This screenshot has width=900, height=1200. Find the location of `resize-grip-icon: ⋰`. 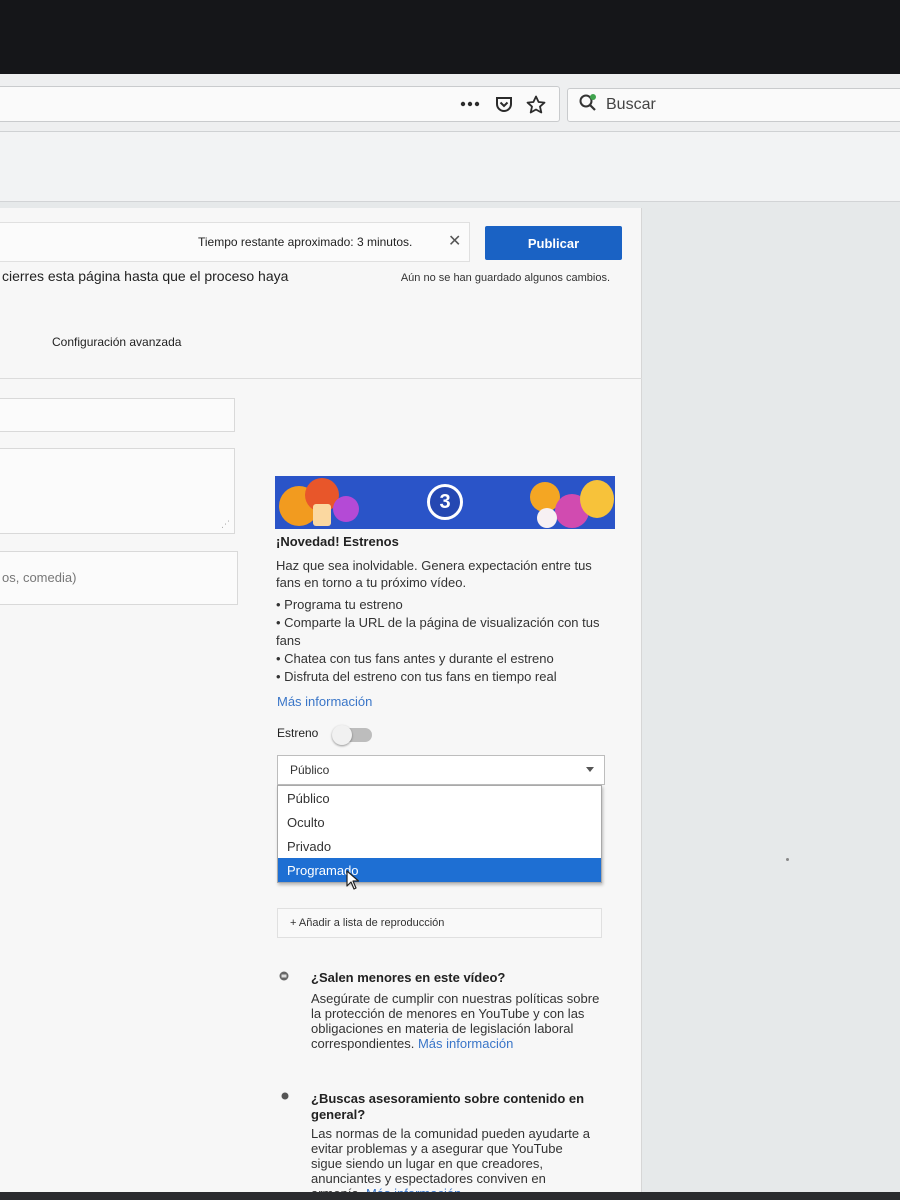

resize-grip-icon: ⋰ is located at coordinates (225, 524).